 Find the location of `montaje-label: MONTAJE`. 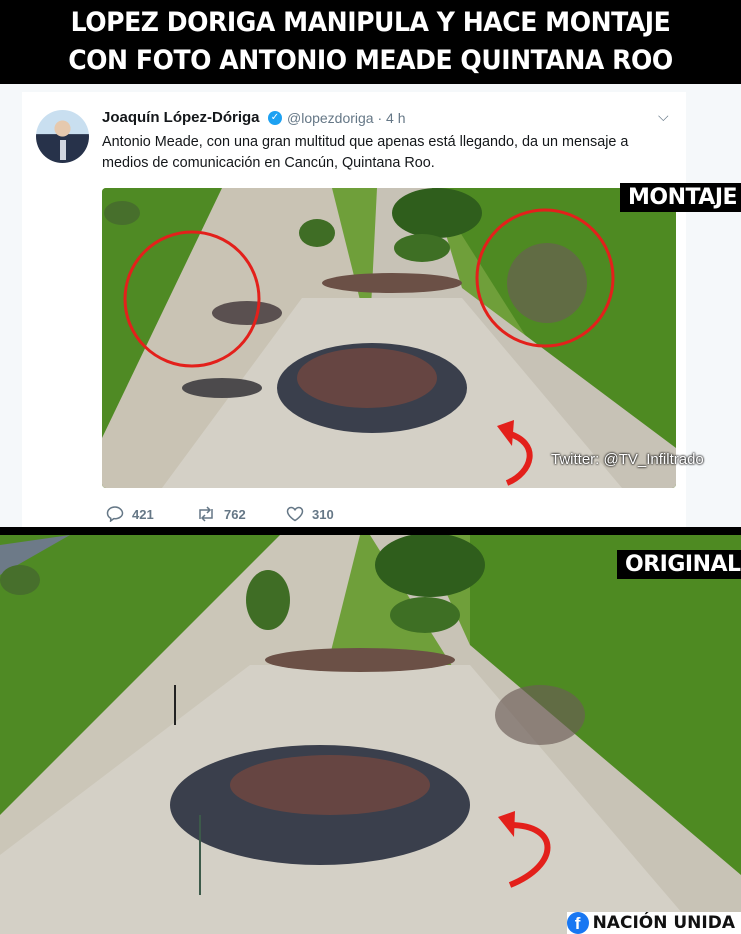

montaje-label: MONTAJE is located at coordinates (680, 197).